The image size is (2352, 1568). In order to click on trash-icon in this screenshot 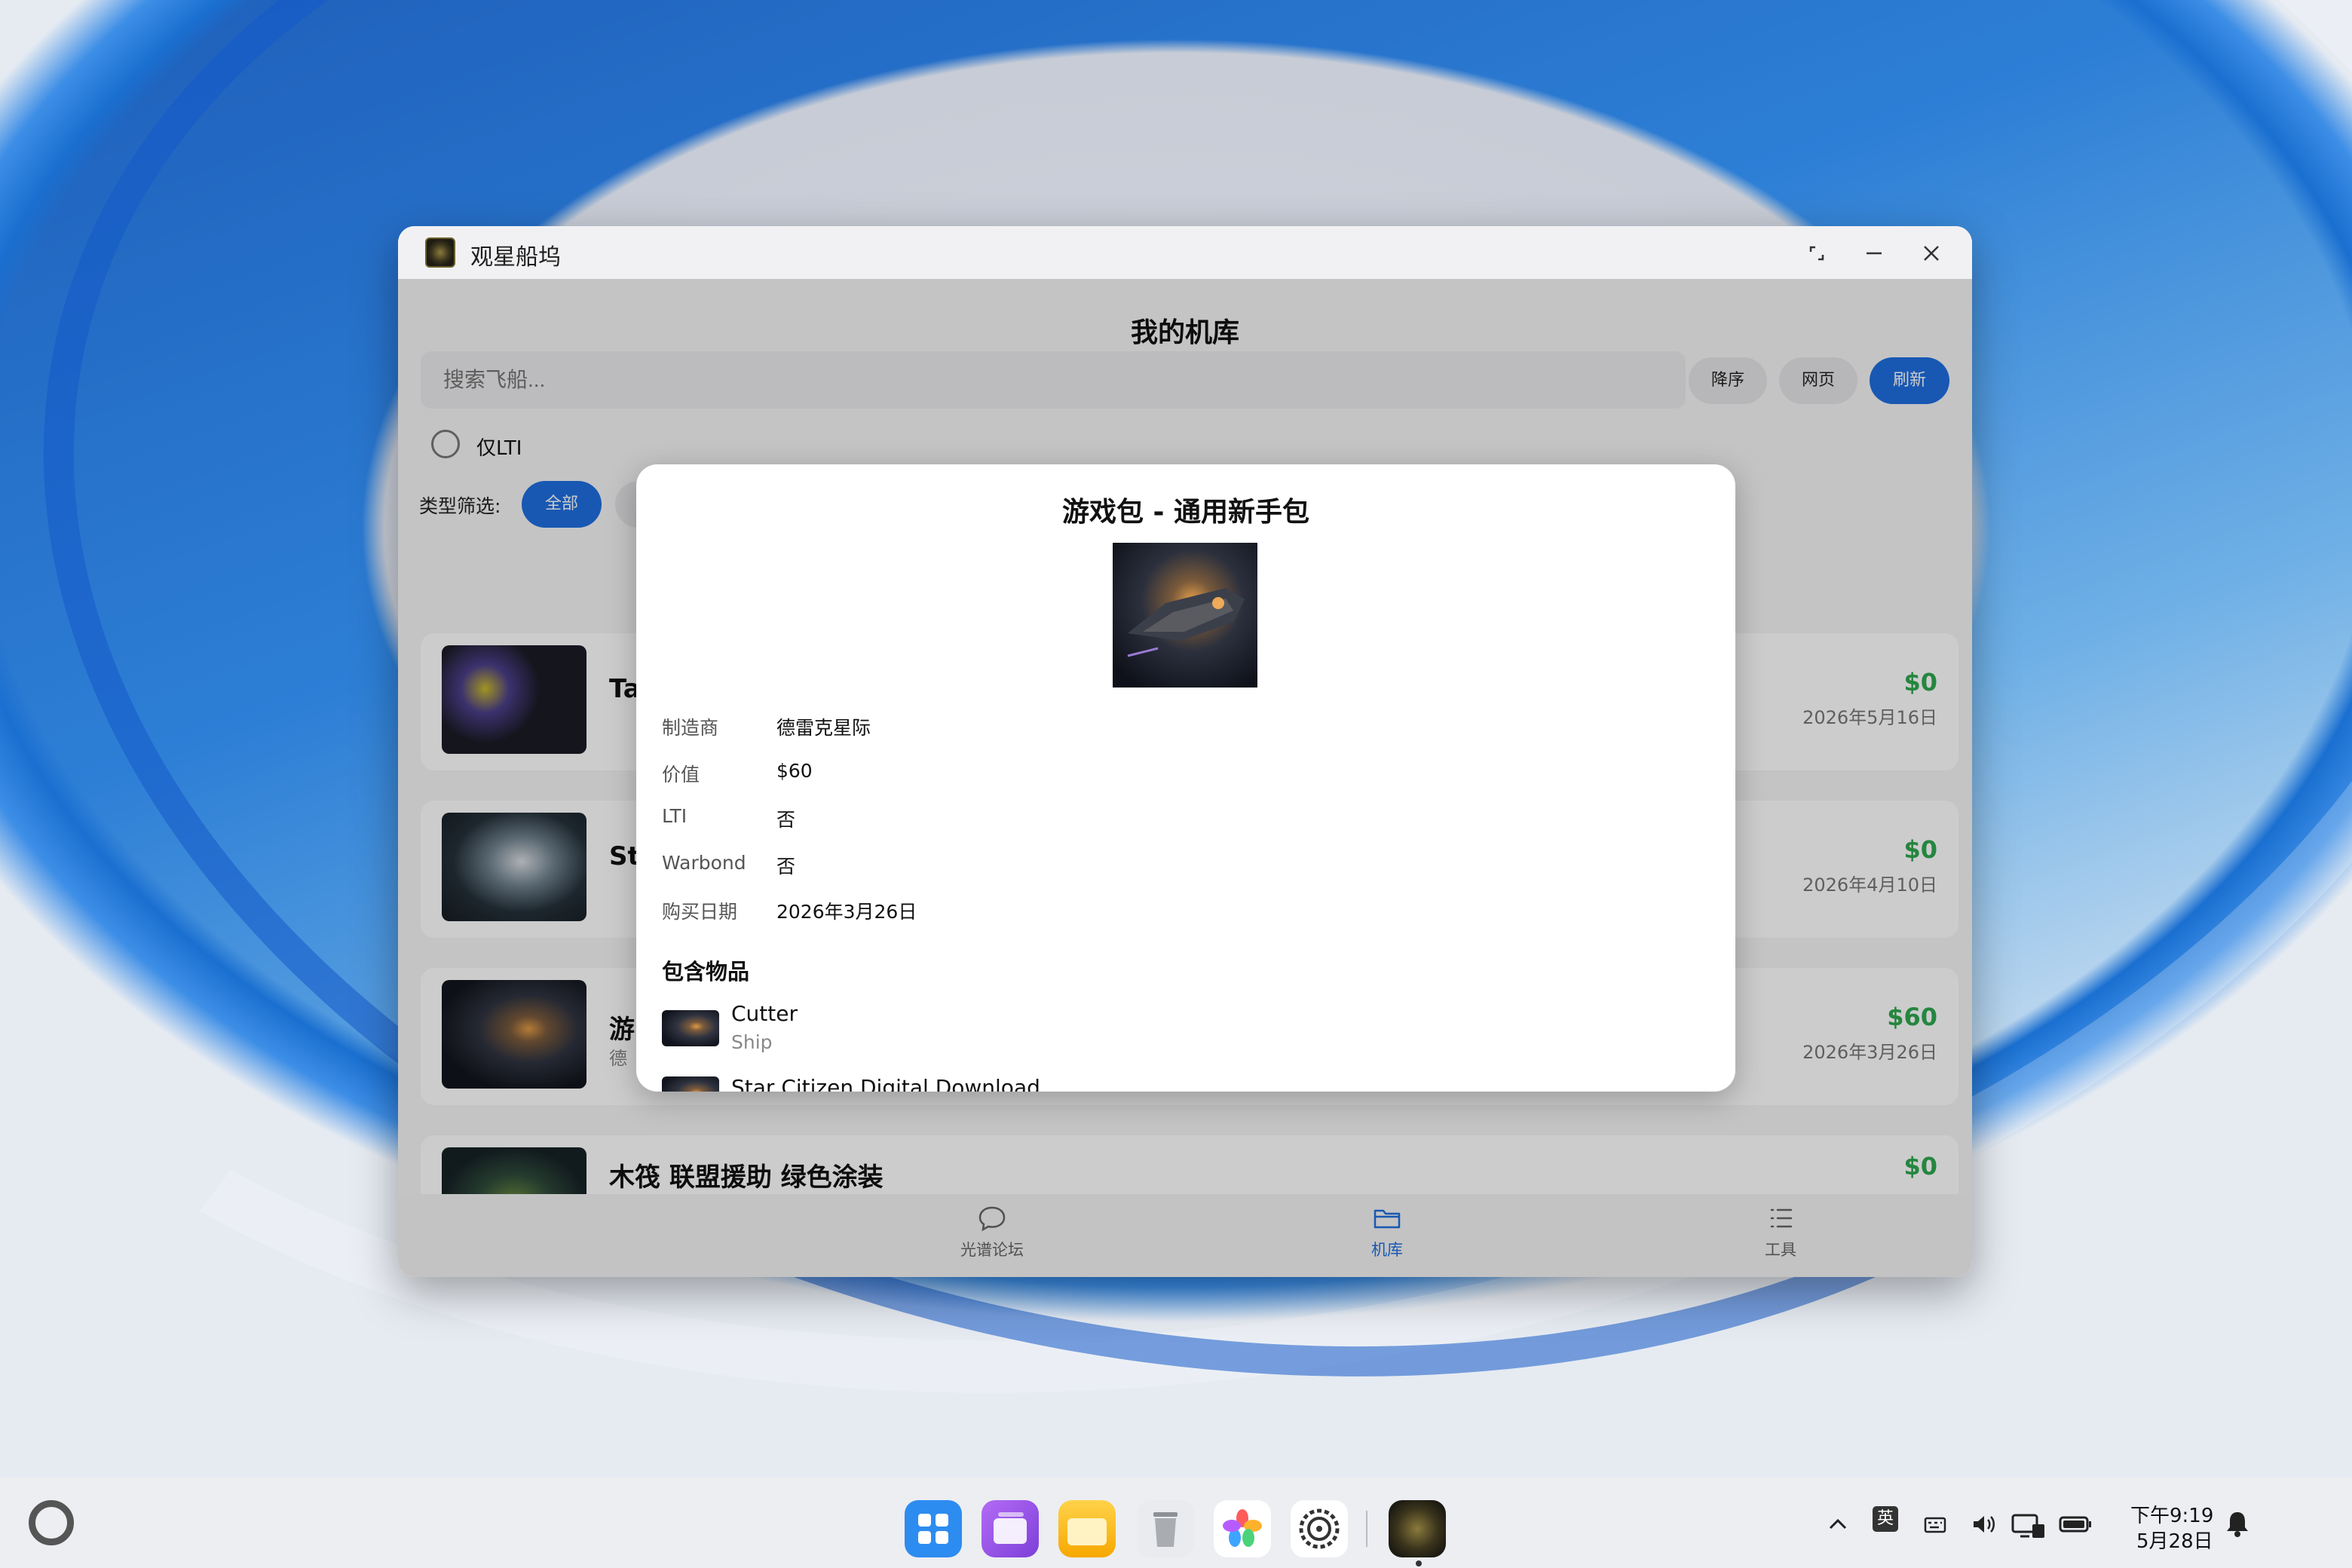, I will do `click(1165, 1528)`.